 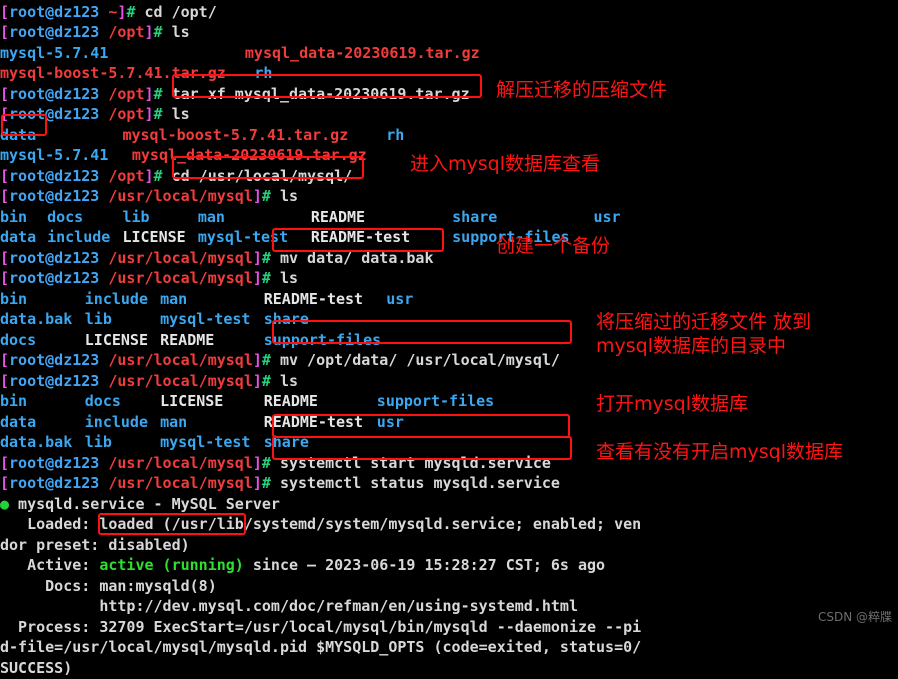 I want to click on terminal-ls-row: data mysql-boost-5.7.41.tar.gz rh, so click(x=449, y=135).